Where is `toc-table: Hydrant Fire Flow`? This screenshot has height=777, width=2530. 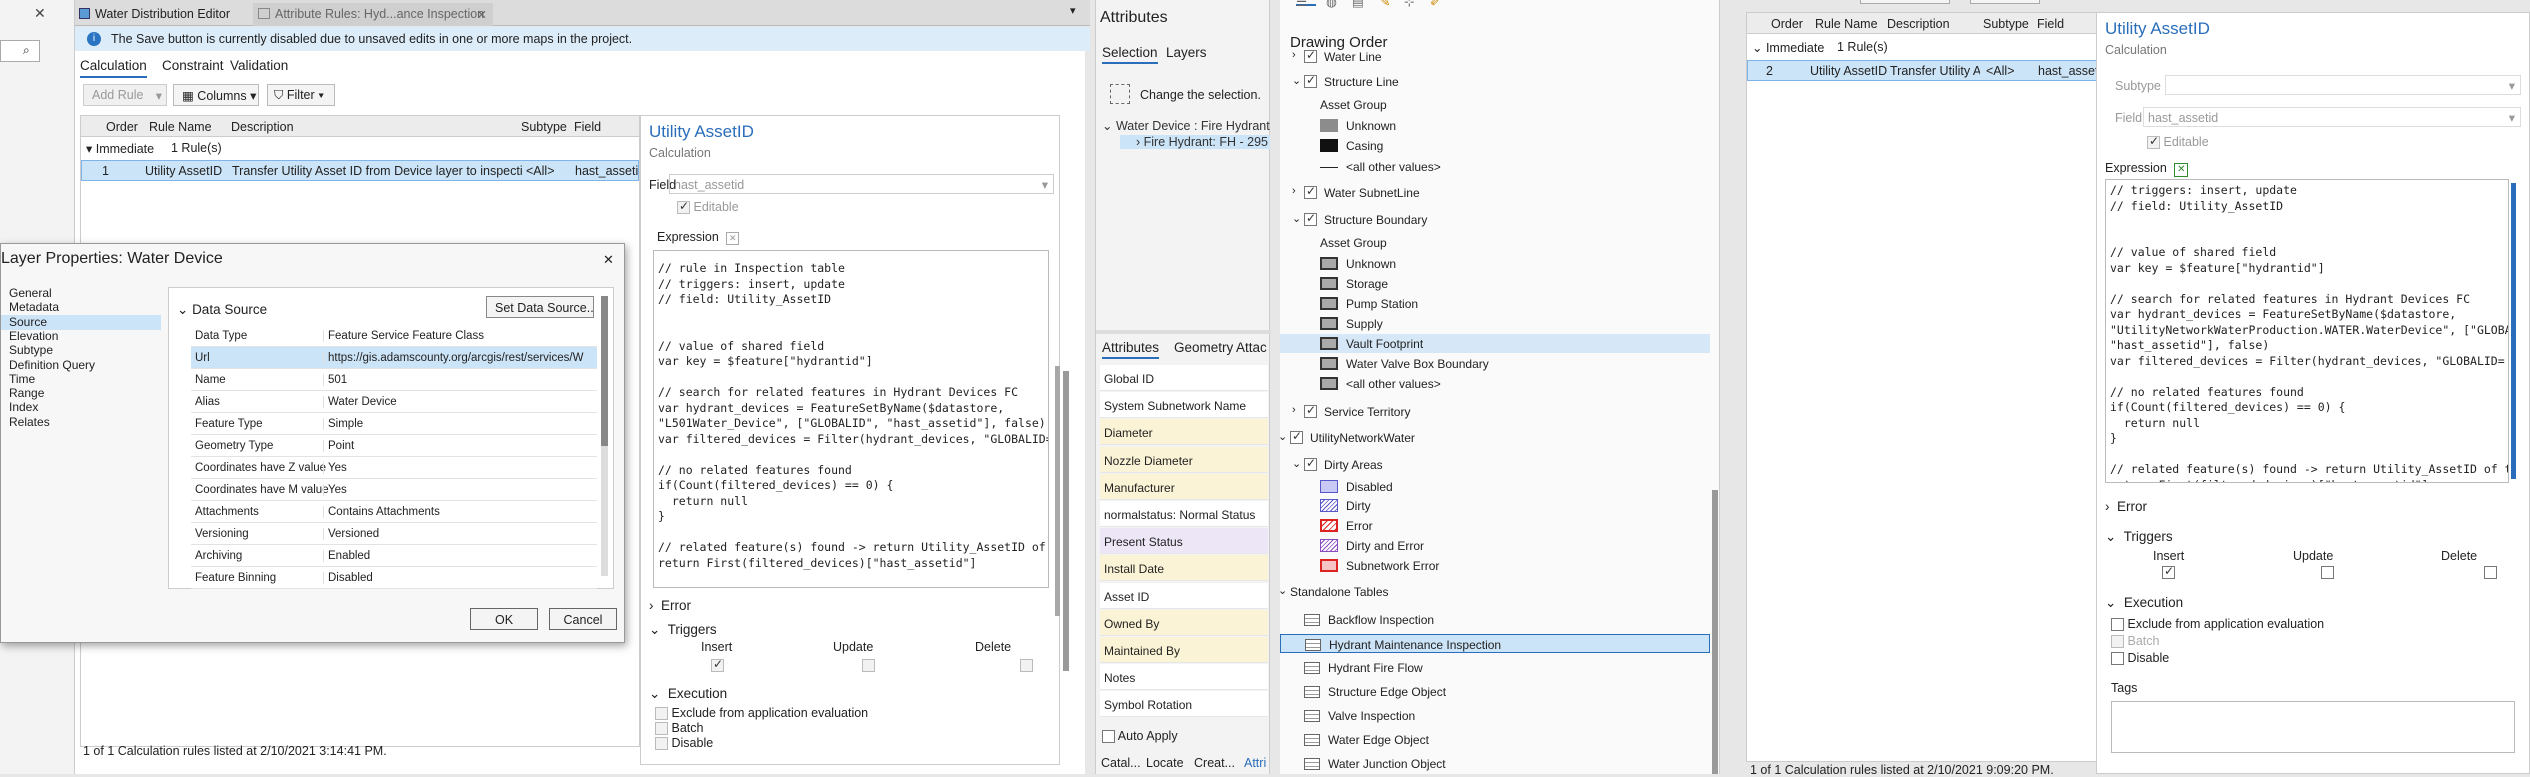
toc-table: Hydrant Fire Flow is located at coordinates (1495, 667).